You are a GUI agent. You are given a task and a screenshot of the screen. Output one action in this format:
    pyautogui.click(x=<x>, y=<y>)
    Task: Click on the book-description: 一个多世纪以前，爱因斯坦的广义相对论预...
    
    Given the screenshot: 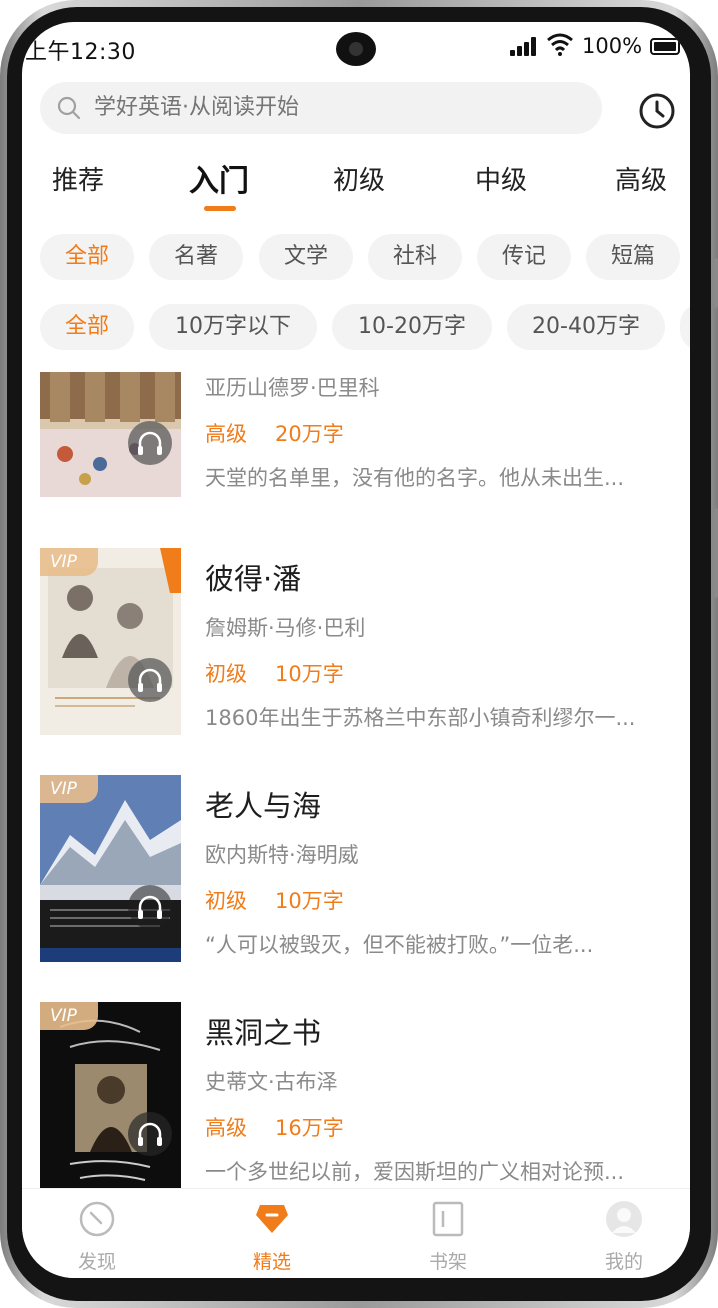 What is the action you would take?
    pyautogui.click(x=415, y=1172)
    